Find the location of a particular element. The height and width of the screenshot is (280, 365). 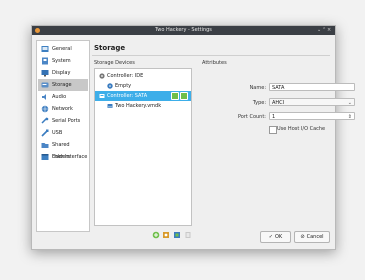

network-icon is located at coordinates (45, 109).